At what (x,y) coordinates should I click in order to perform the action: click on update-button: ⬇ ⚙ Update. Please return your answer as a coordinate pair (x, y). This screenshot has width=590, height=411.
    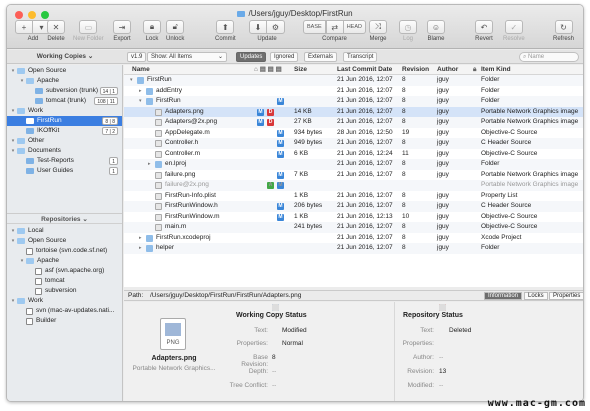
    Looking at the image, I should click on (267, 31).